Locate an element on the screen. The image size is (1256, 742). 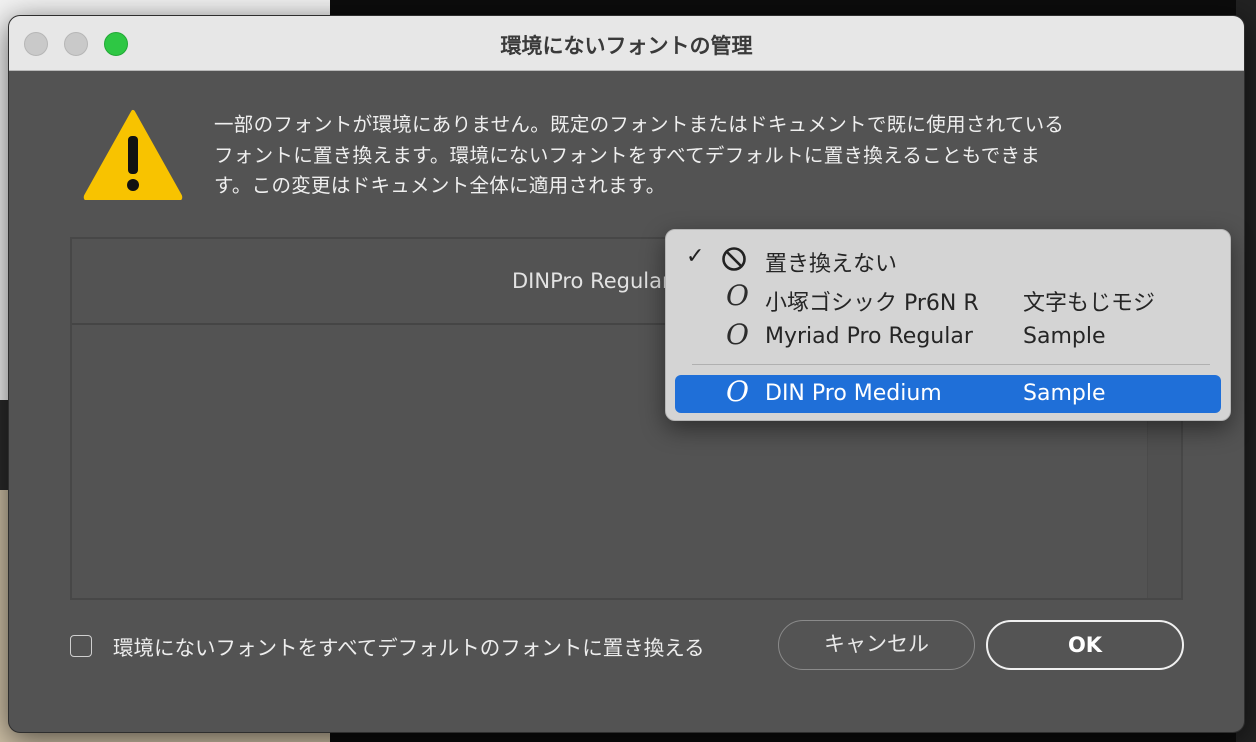
menu-item-label: 置き換えない is located at coordinates (831, 264).